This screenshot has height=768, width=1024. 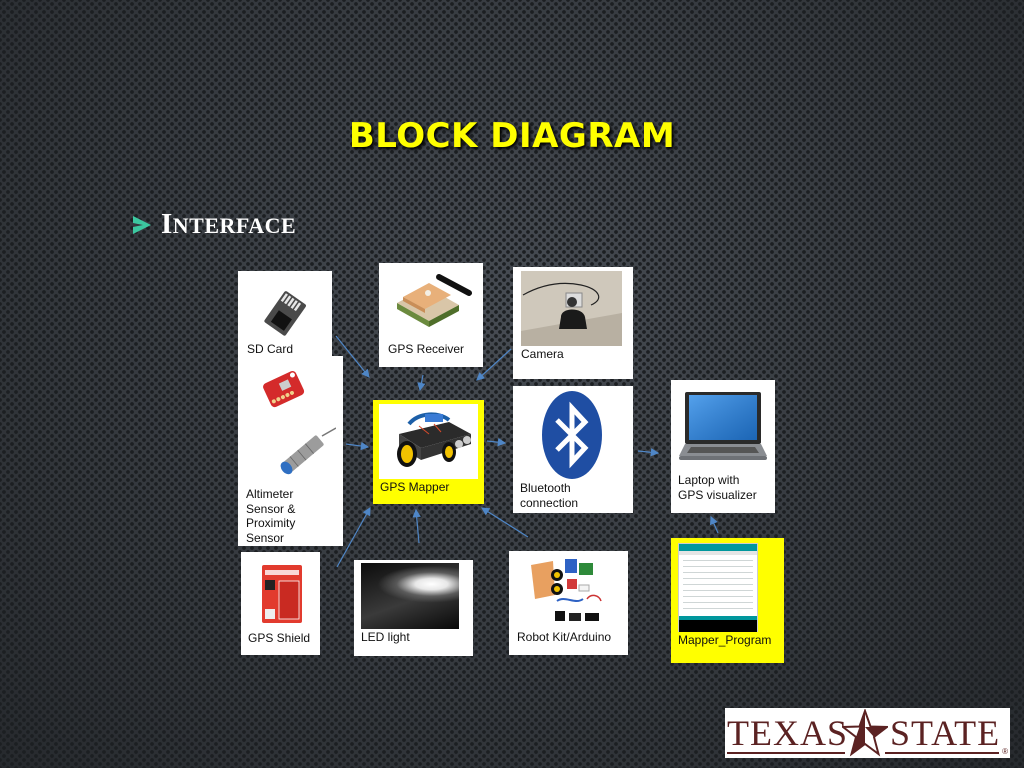 I want to click on arrow-bullet-icon, so click(x=142, y=224).